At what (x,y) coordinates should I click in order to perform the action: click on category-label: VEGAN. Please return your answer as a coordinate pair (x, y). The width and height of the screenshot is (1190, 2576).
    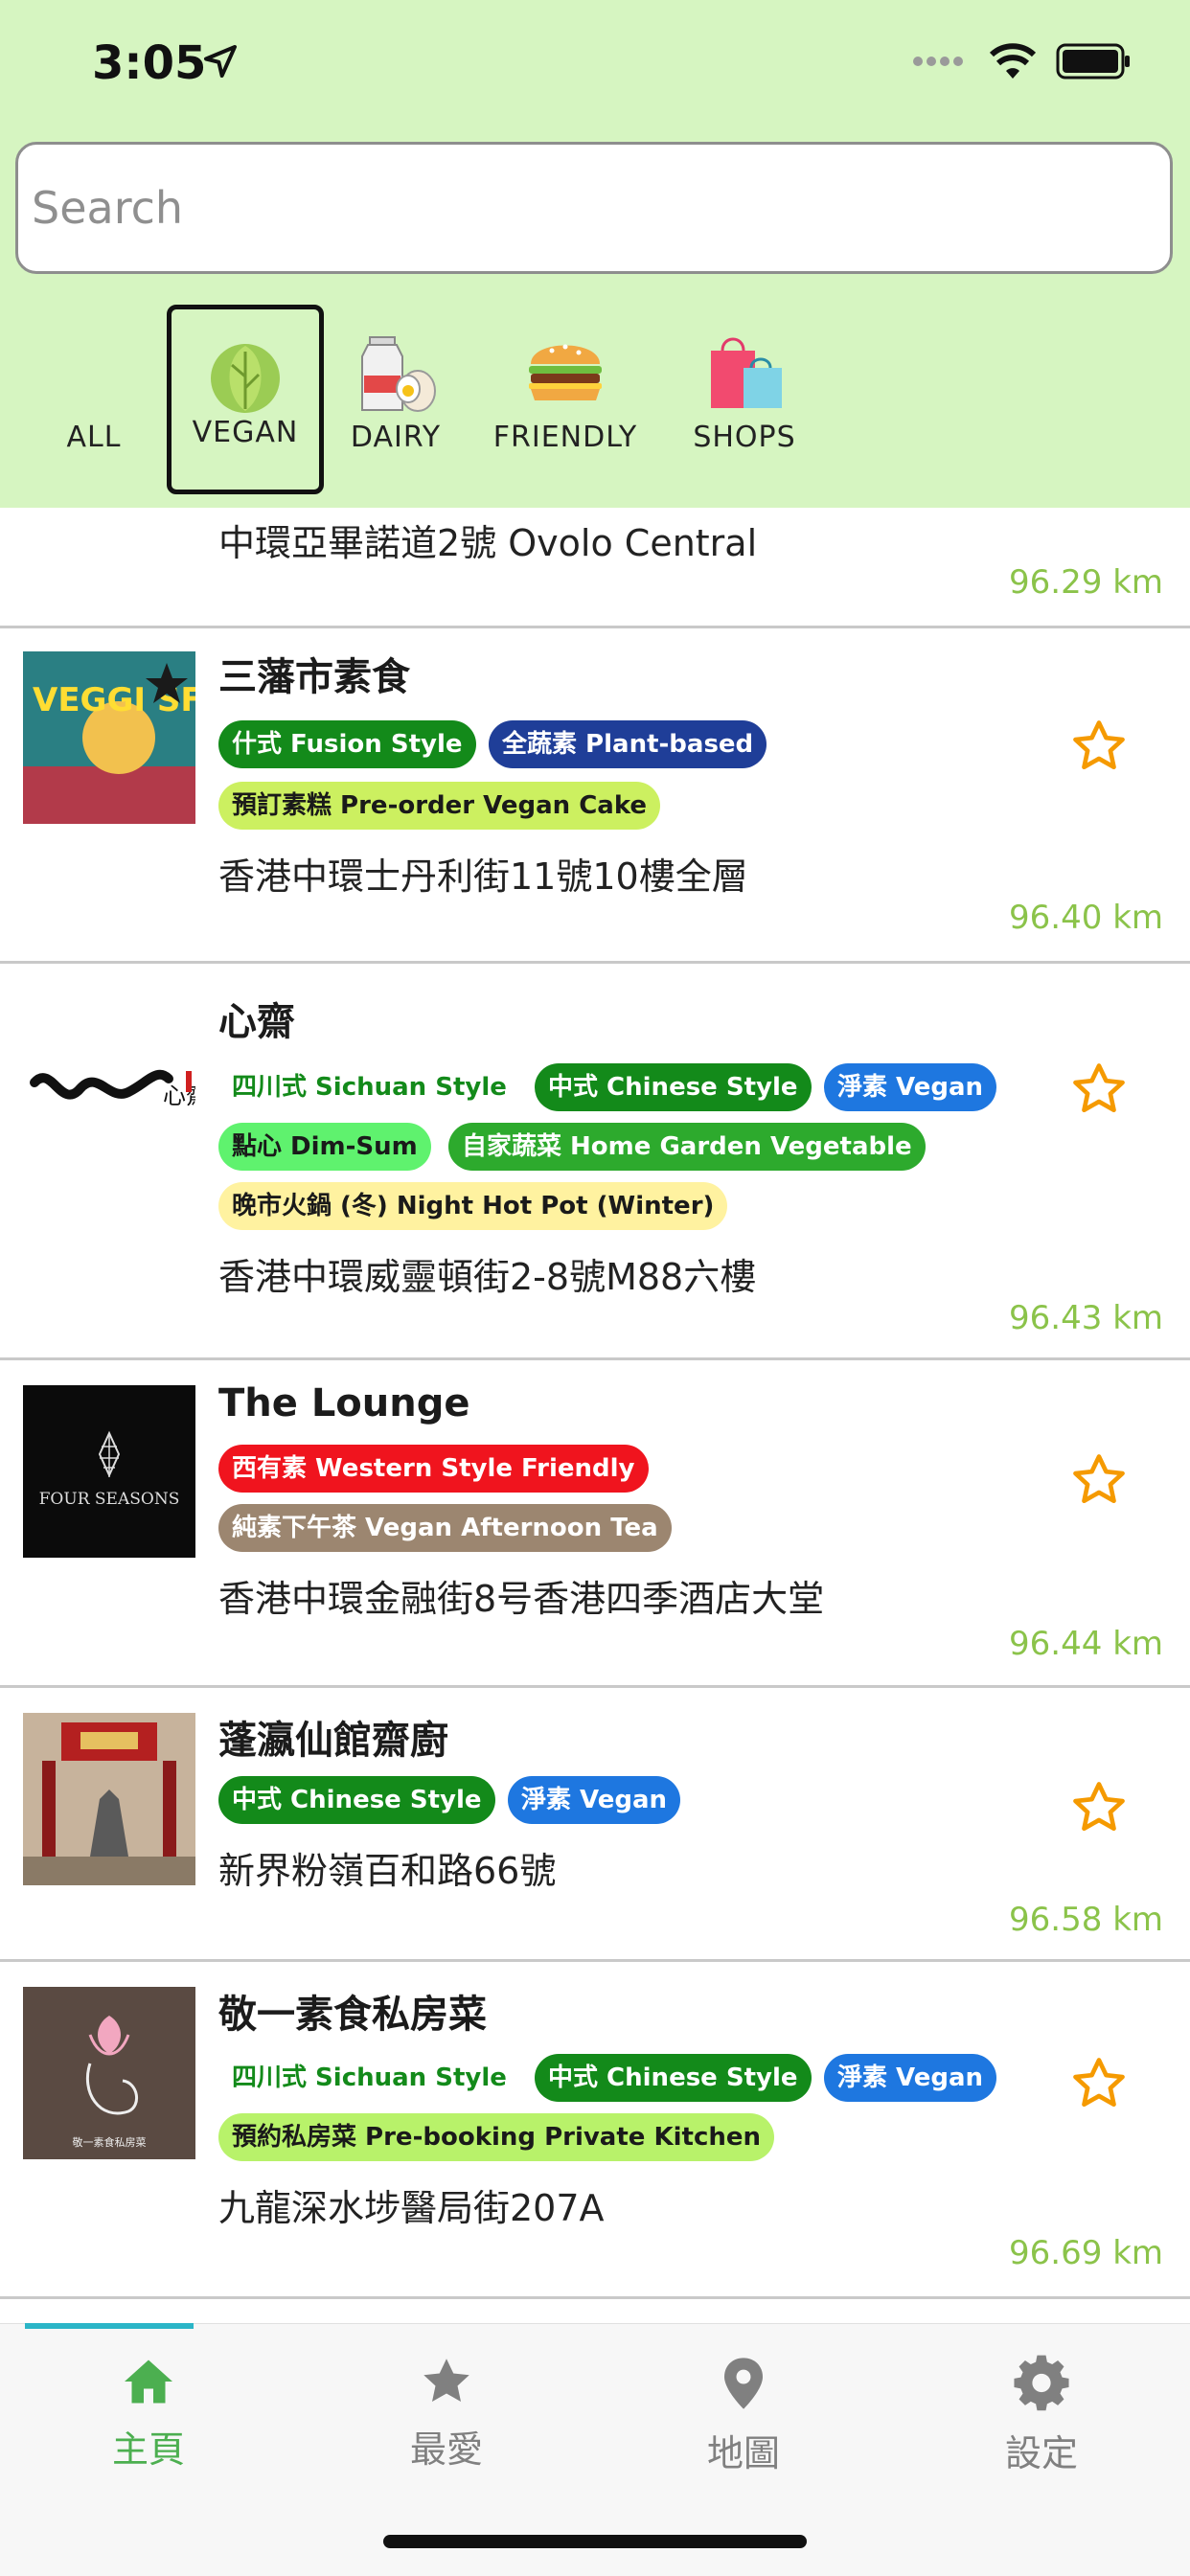
    Looking at the image, I should click on (246, 433).